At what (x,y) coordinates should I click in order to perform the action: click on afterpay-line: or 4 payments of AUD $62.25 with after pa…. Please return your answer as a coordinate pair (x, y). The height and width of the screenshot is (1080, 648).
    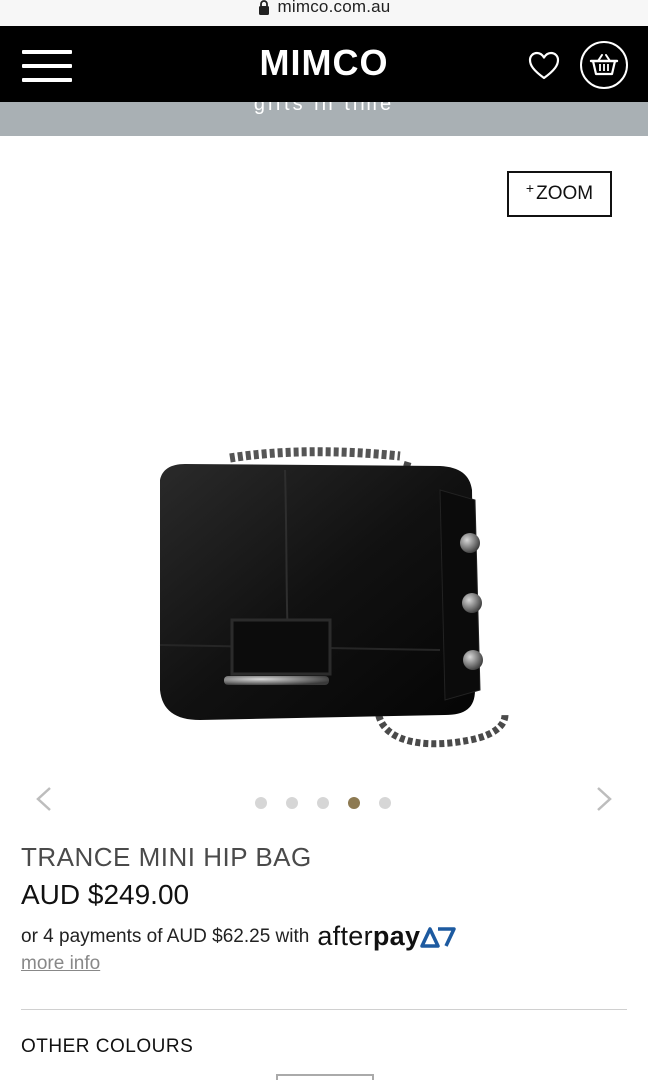
    Looking at the image, I should click on (239, 936).